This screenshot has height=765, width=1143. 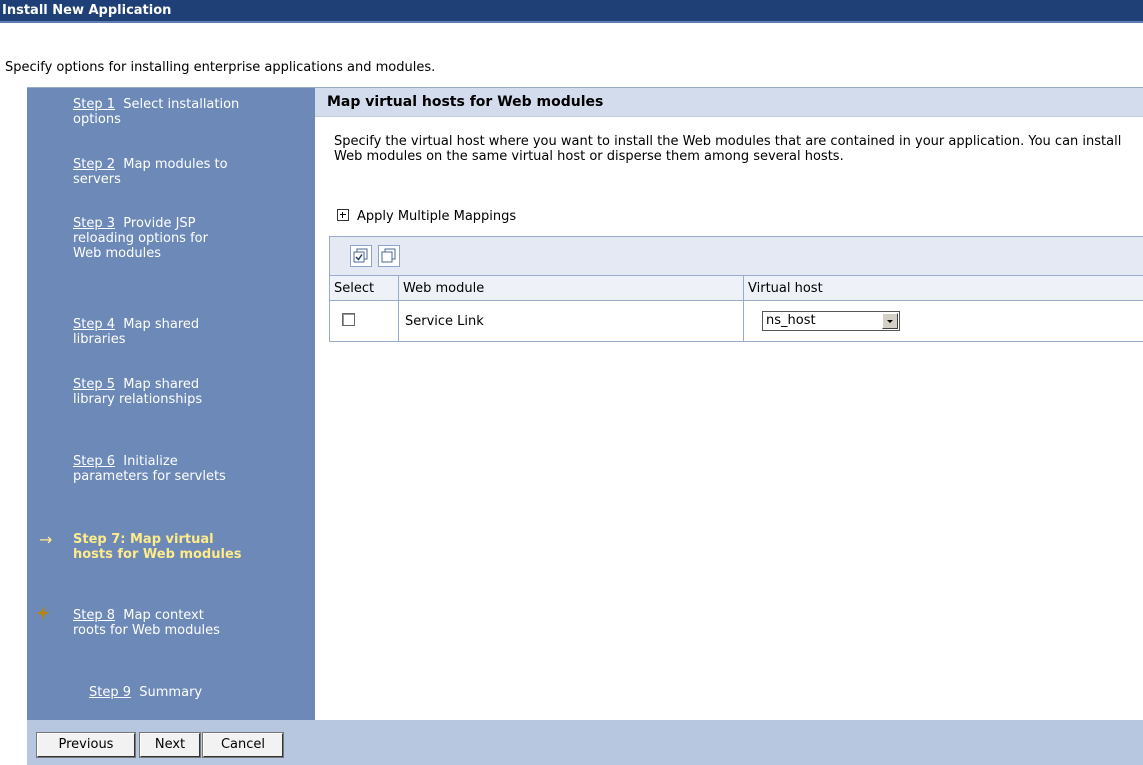 What do you see at coordinates (243, 745) in the screenshot?
I see `cancel-button: Cancel` at bounding box center [243, 745].